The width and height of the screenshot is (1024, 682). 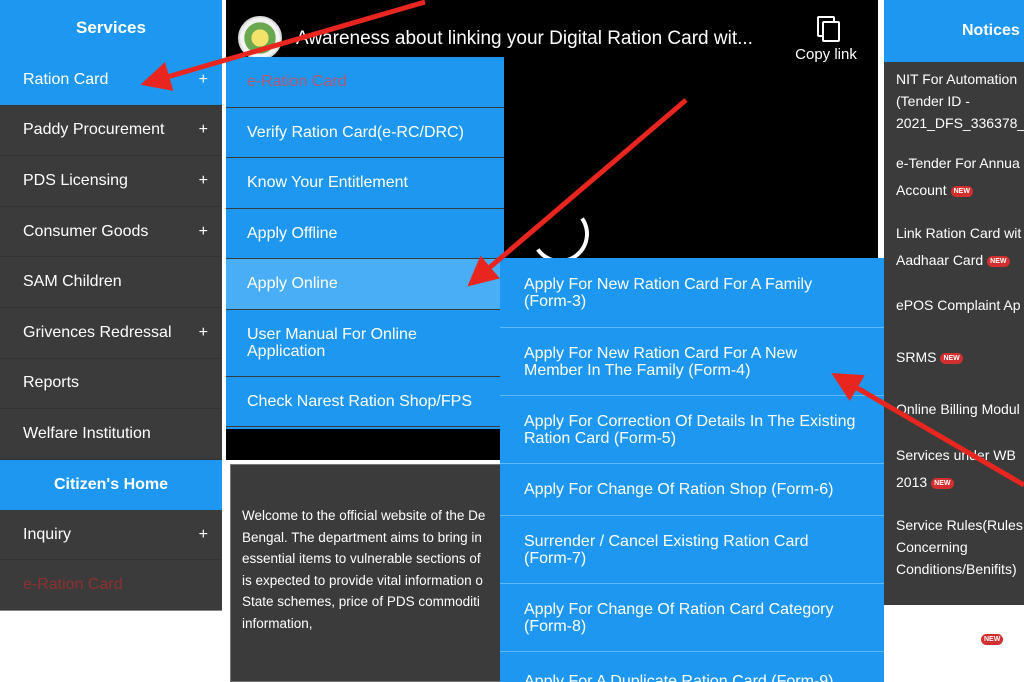 What do you see at coordinates (66, 79) in the screenshot?
I see `sidebar-item-label: Ration Card` at bounding box center [66, 79].